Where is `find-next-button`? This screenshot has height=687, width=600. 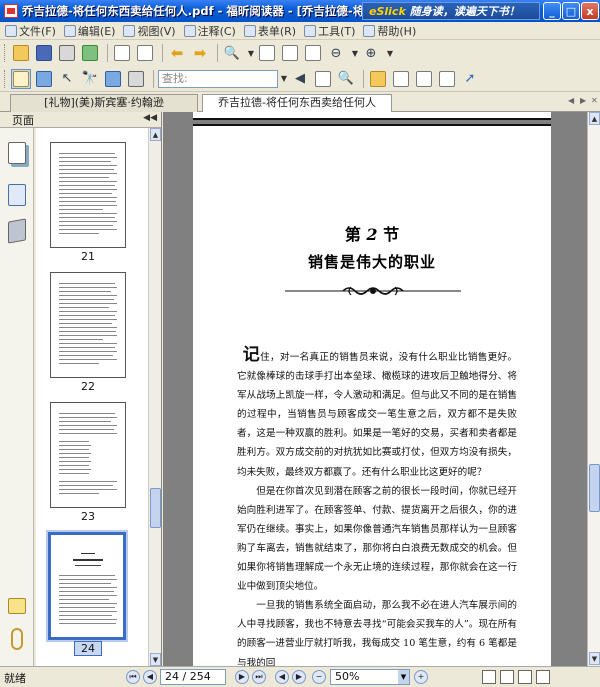
find-next-button is located at coordinates (323, 79).